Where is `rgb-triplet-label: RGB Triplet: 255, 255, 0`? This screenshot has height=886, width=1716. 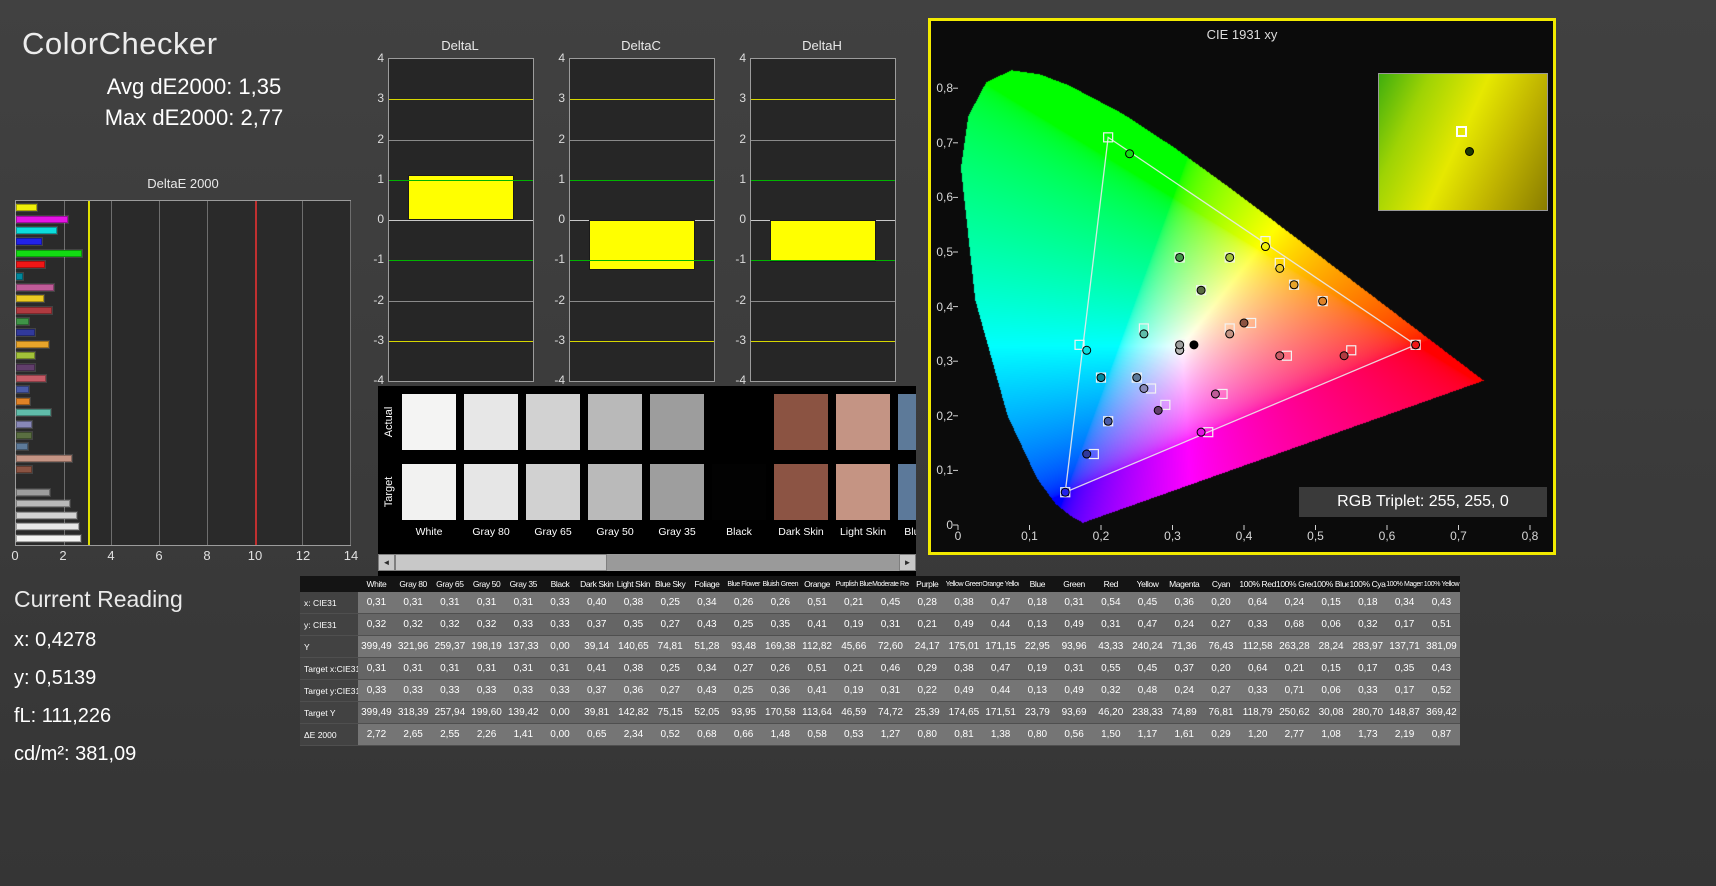
rgb-triplet-label: RGB Triplet: 255, 255, 0 is located at coordinates (1423, 502).